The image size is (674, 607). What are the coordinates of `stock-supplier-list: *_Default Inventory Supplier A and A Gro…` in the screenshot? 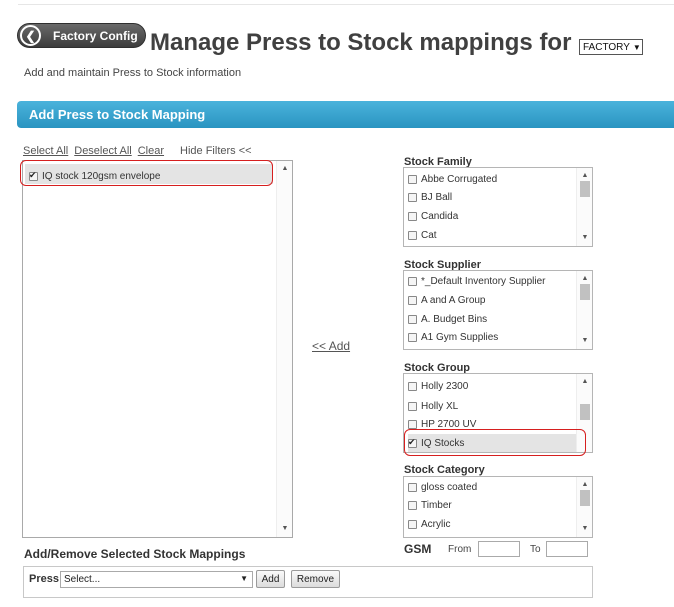 It's located at (498, 310).